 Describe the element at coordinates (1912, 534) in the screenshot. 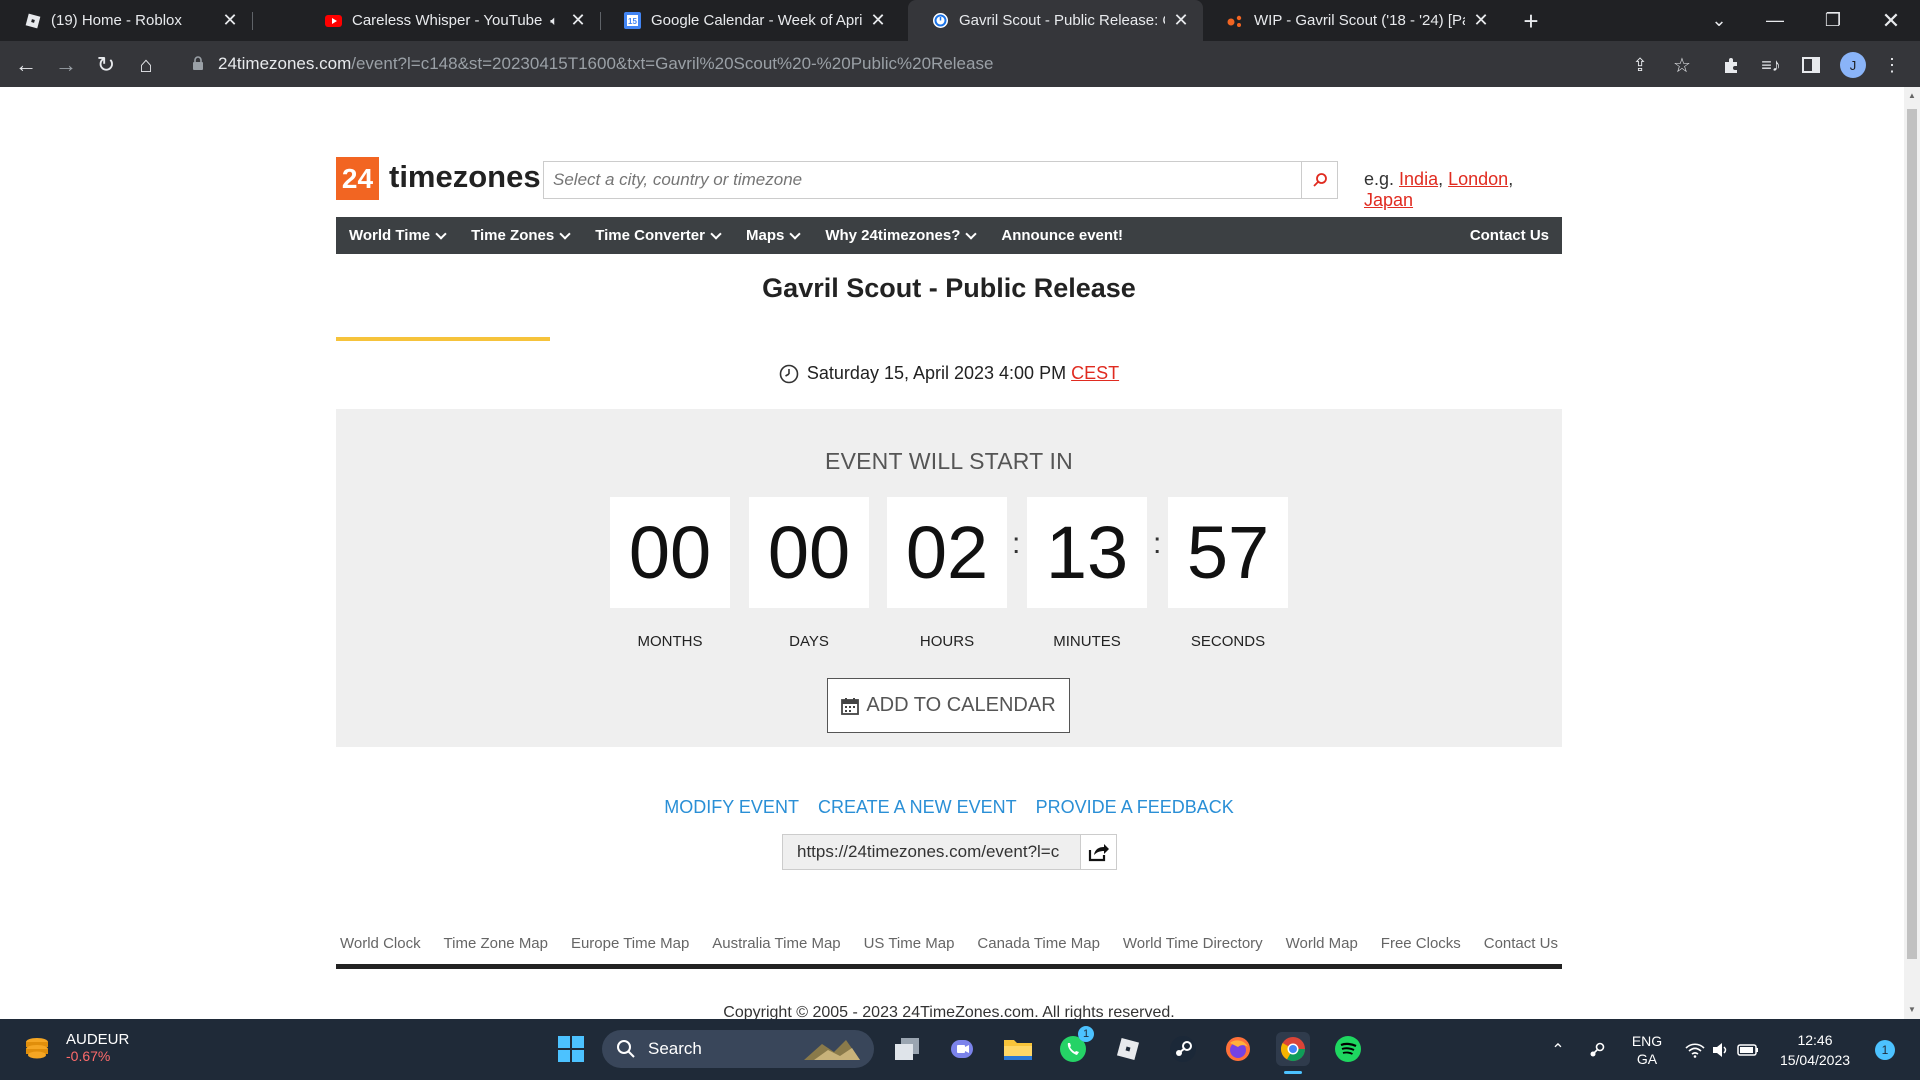

I see `scrollbar-thumb` at that location.